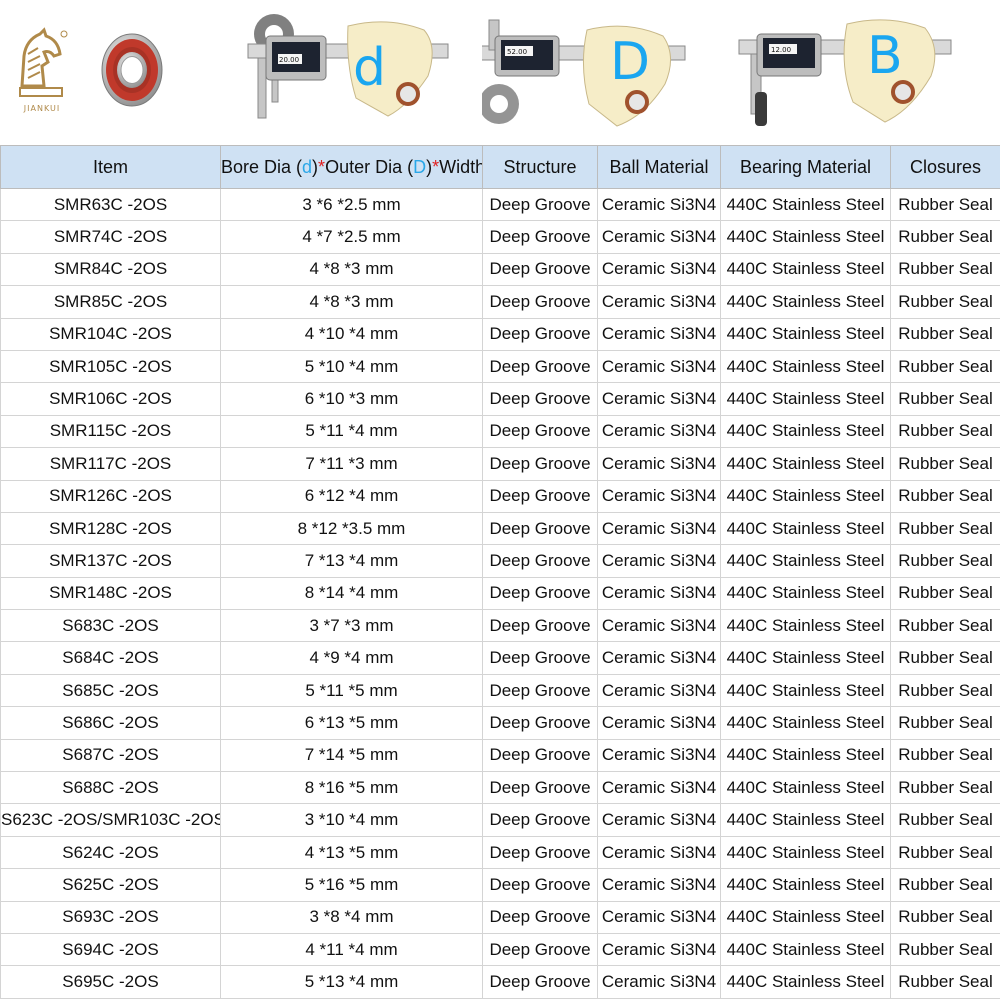 Image resolution: width=1000 pixels, height=1000 pixels. What do you see at coordinates (351, 917) in the screenshot?
I see `cell-size: 3 *8 *4 mm` at bounding box center [351, 917].